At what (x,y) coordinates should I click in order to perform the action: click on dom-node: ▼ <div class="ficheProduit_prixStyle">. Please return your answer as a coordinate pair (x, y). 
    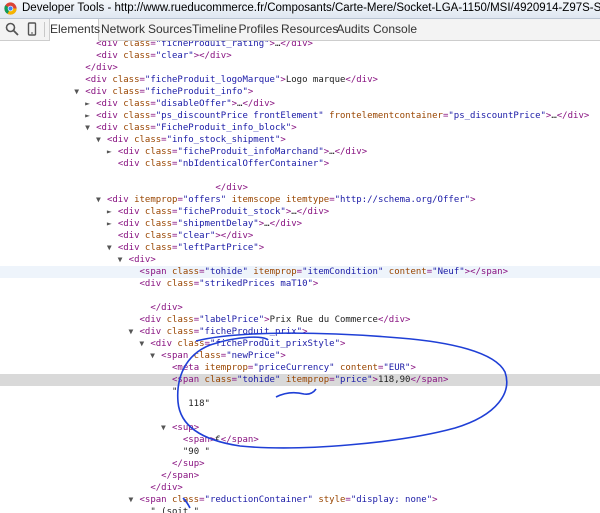
    Looking at the image, I should click on (300, 344).